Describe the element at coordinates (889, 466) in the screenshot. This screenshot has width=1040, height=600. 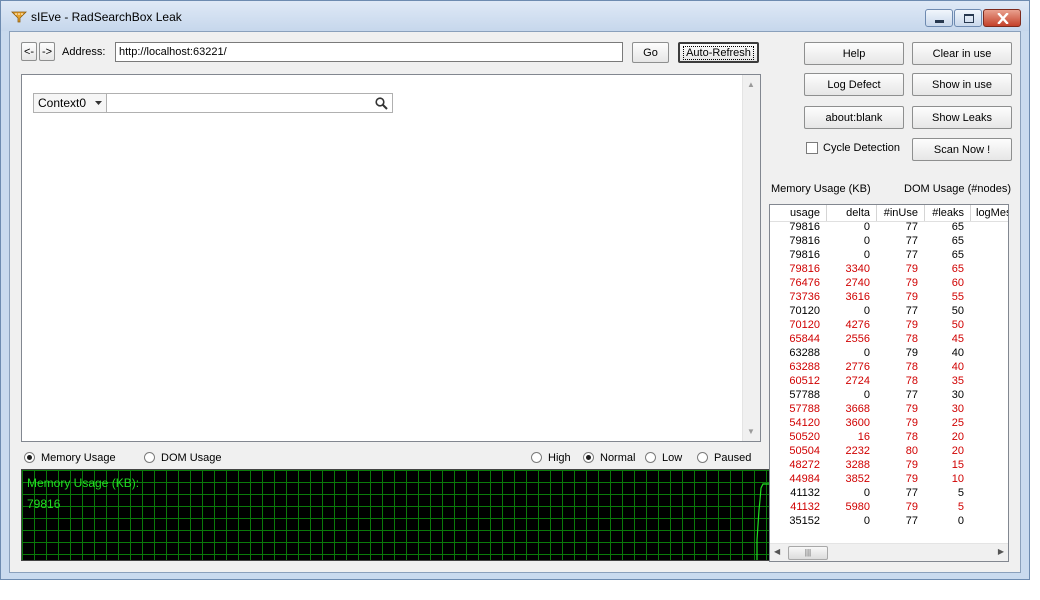
I see `table-row: 48272 3288 79 15` at that location.